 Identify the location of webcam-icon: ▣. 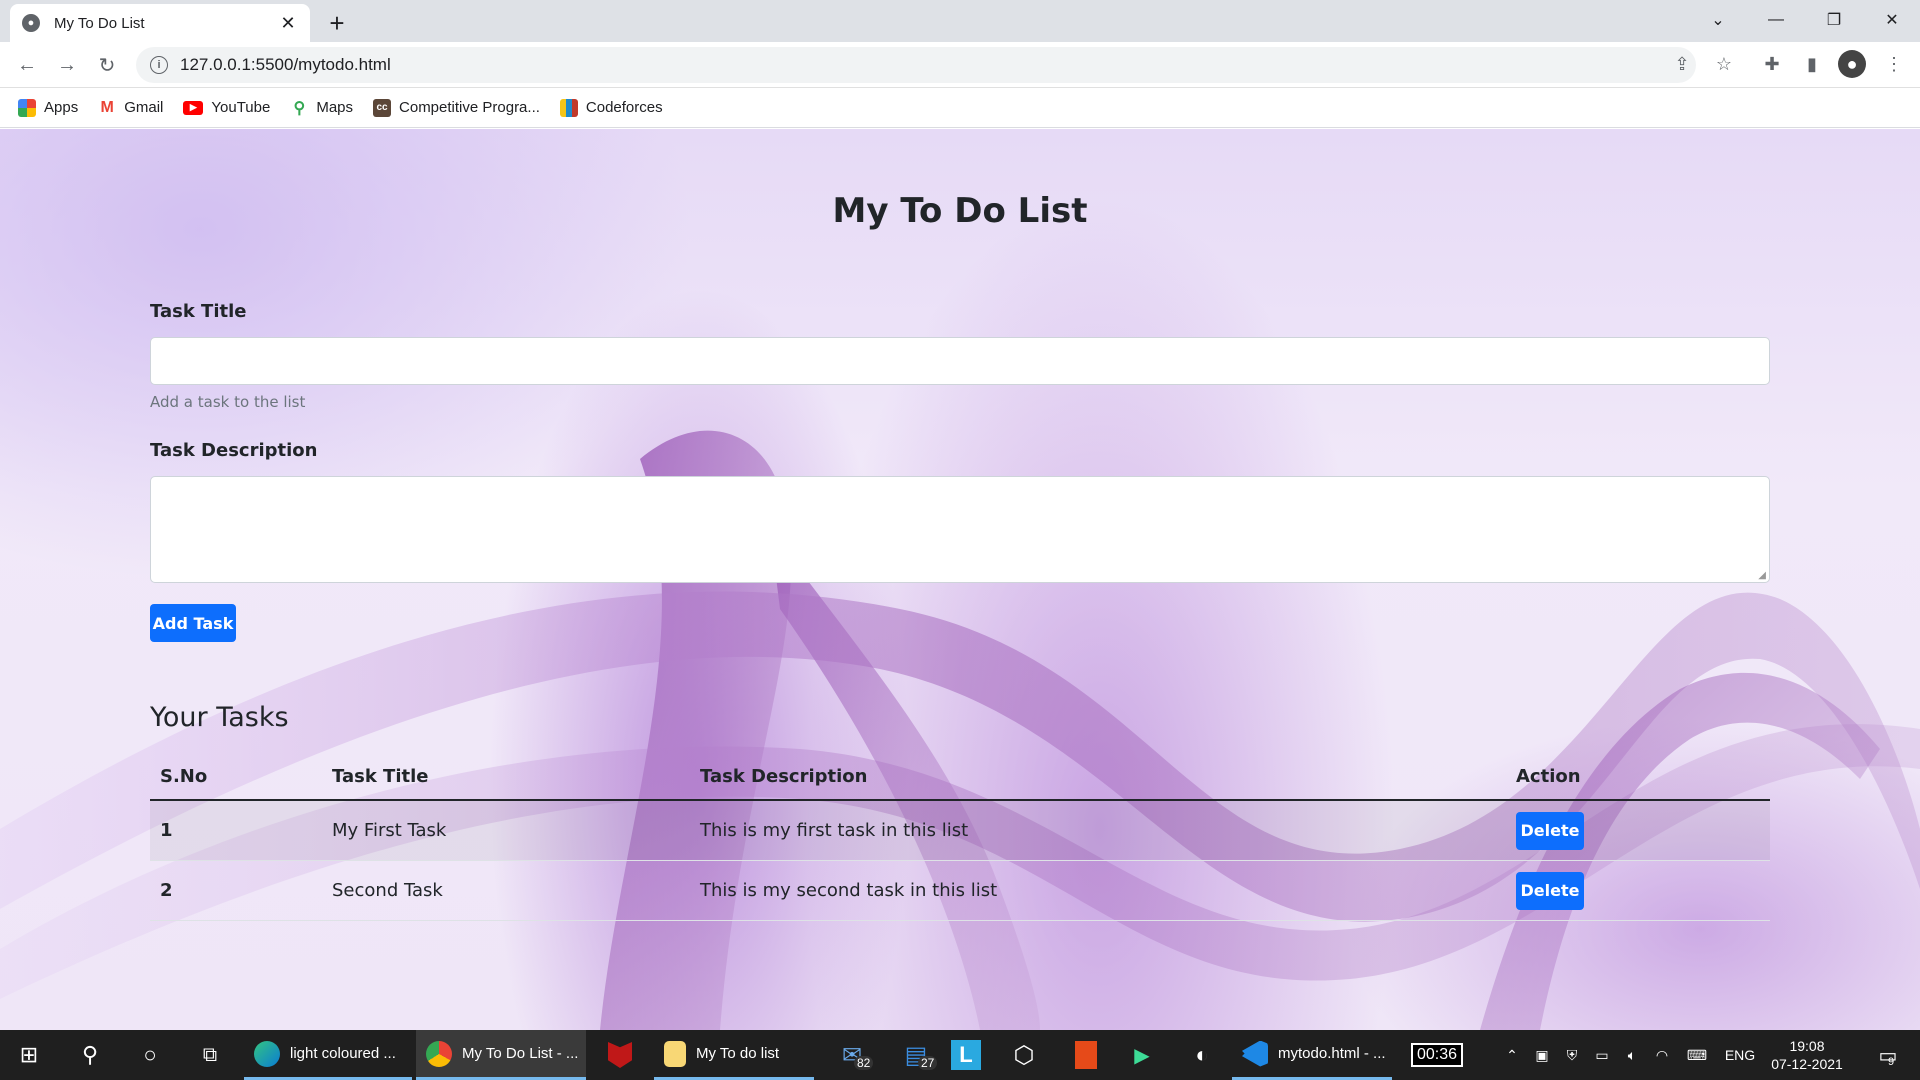
(1542, 1055).